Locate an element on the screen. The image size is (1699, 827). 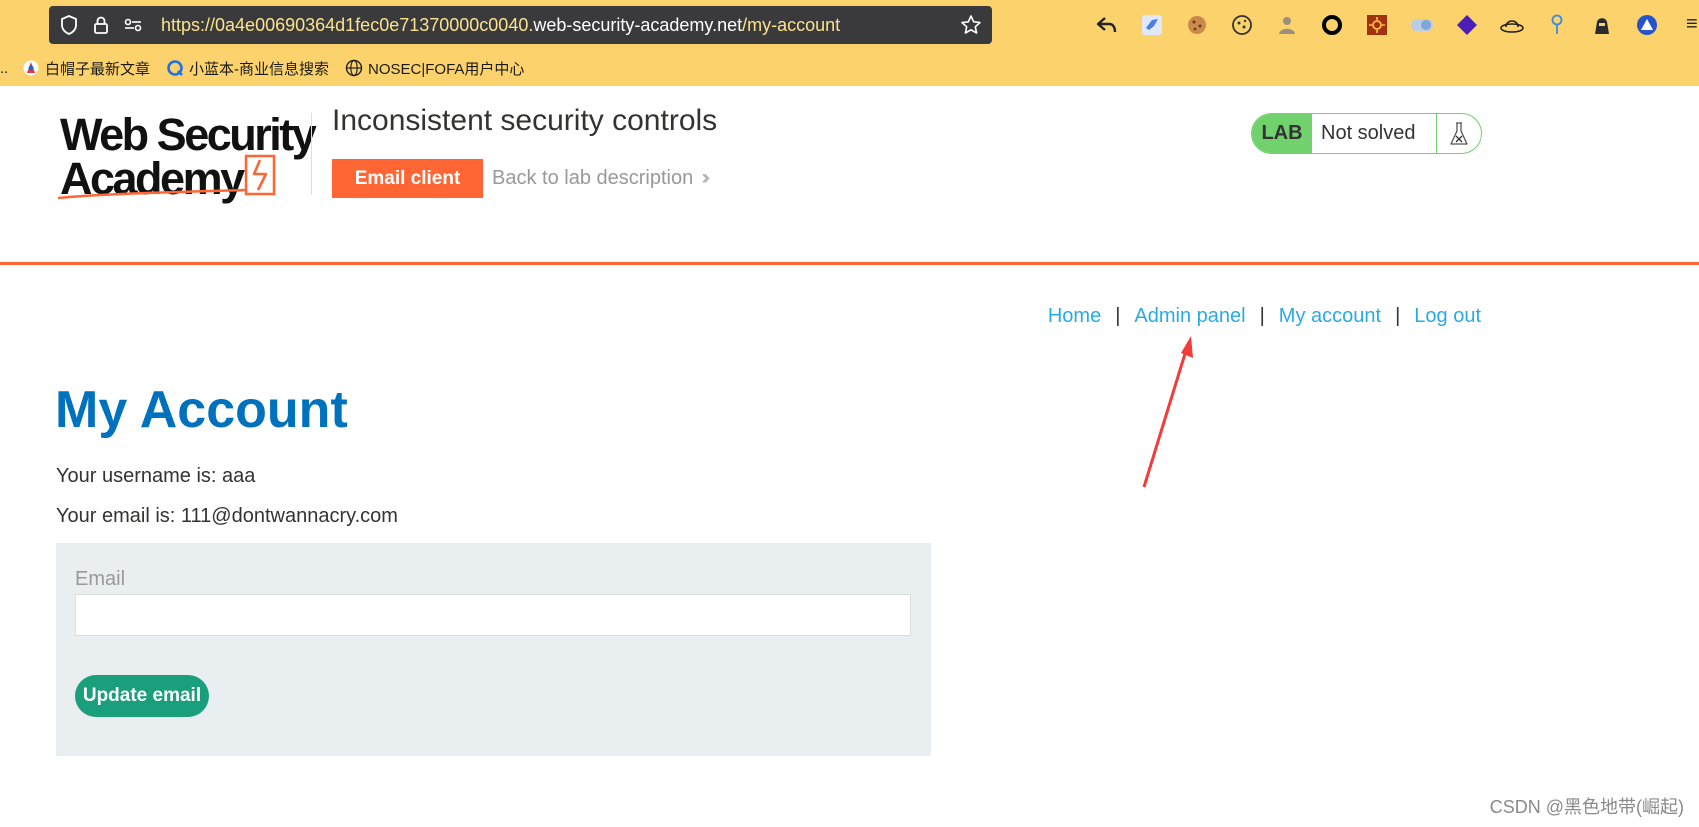
back-link-label: Back to lab description is located at coordinates (593, 177).